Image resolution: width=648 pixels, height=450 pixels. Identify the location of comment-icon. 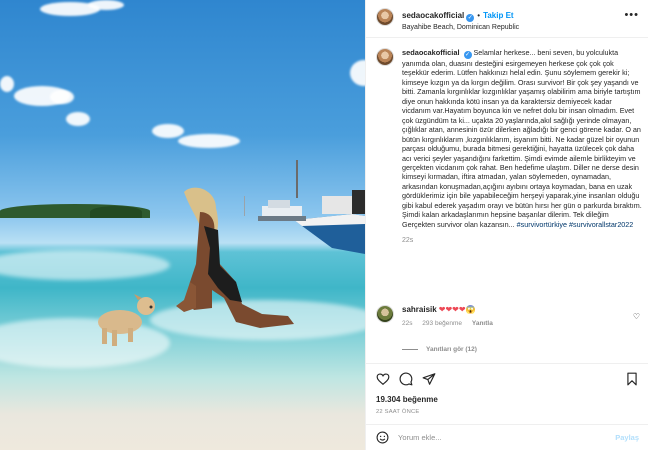
(406, 379).